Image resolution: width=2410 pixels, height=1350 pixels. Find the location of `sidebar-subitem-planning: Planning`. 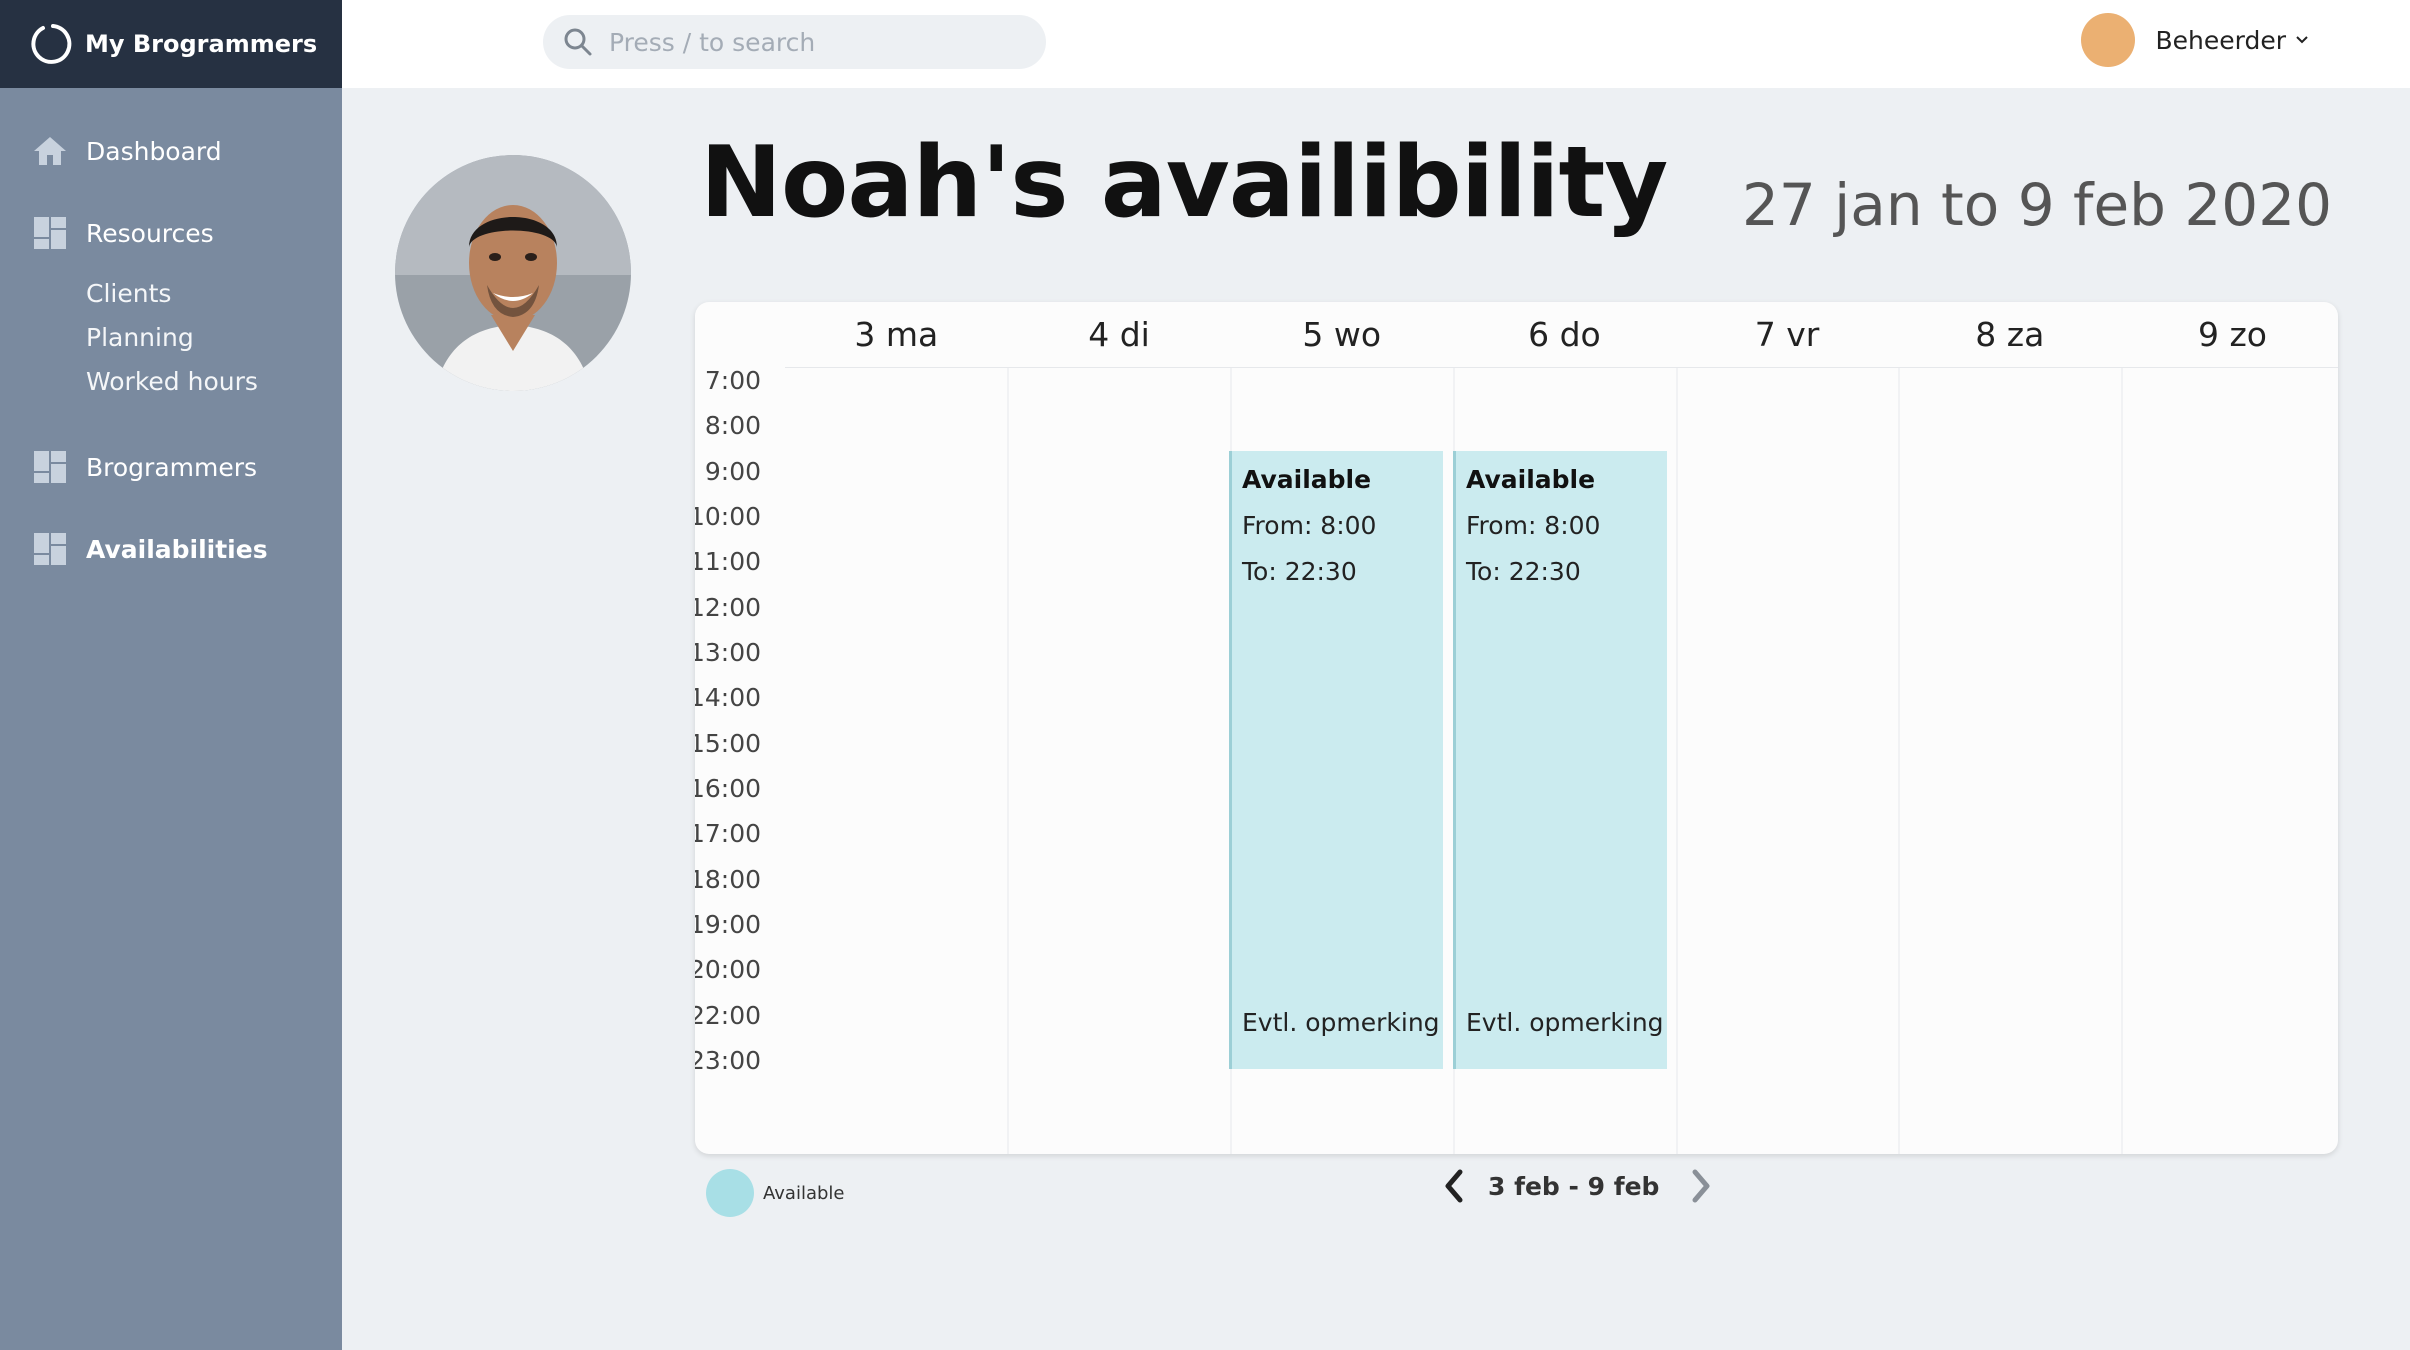

sidebar-subitem-planning: Planning is located at coordinates (171, 338).